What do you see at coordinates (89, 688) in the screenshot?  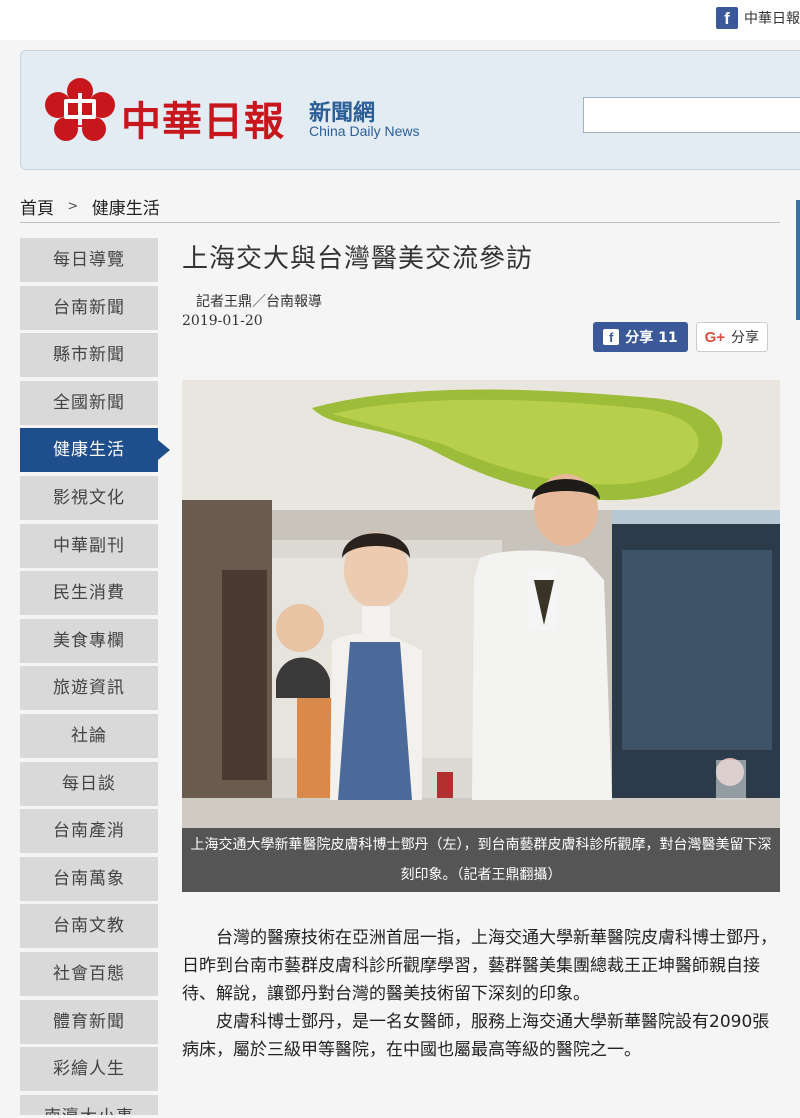 I see `sidebar-item-travel: 旅遊資訊` at bounding box center [89, 688].